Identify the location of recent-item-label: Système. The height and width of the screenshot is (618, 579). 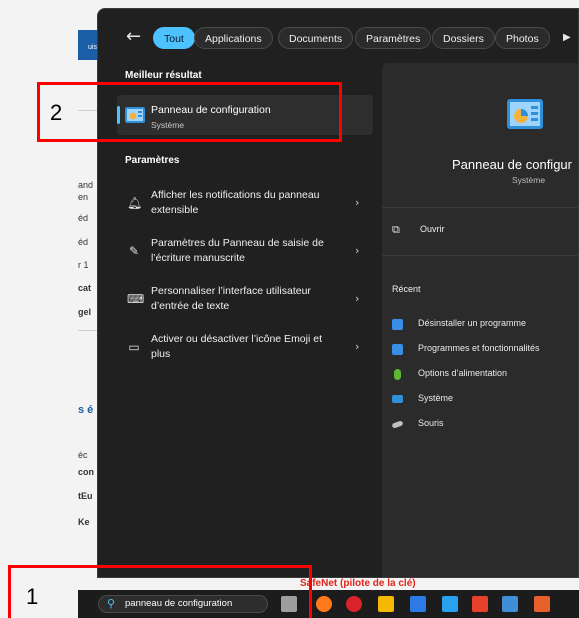
(436, 398).